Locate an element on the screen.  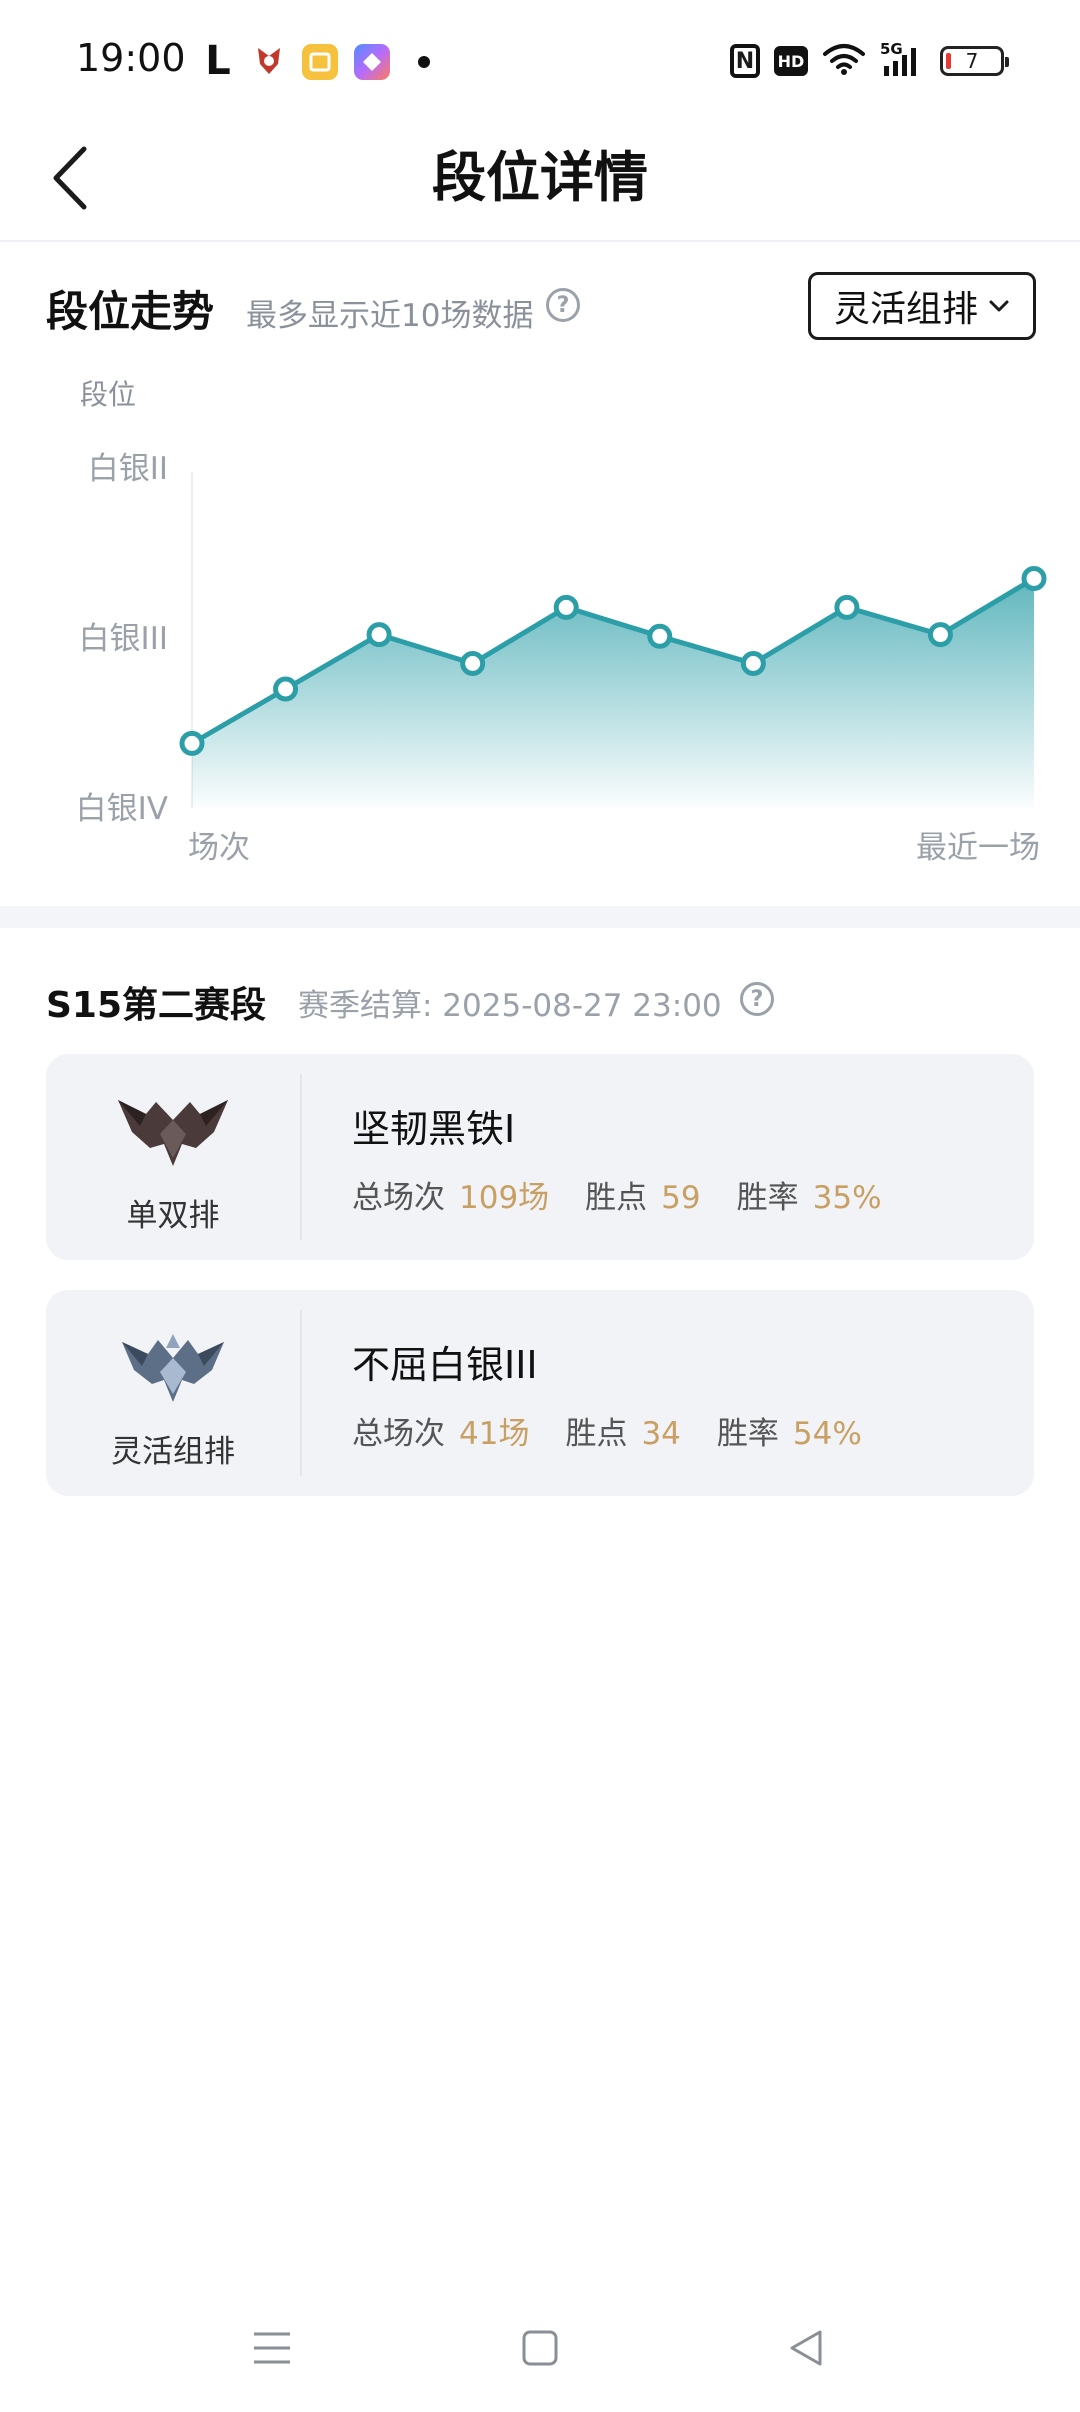
game-app-icon is located at coordinates (269, 61).